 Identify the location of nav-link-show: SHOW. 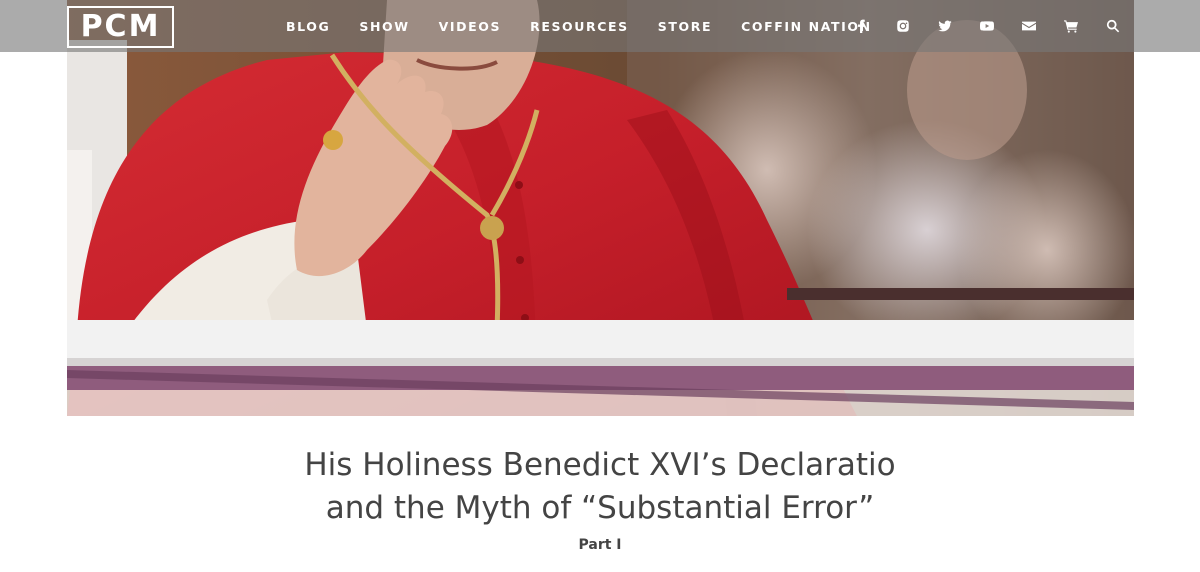
(384, 26).